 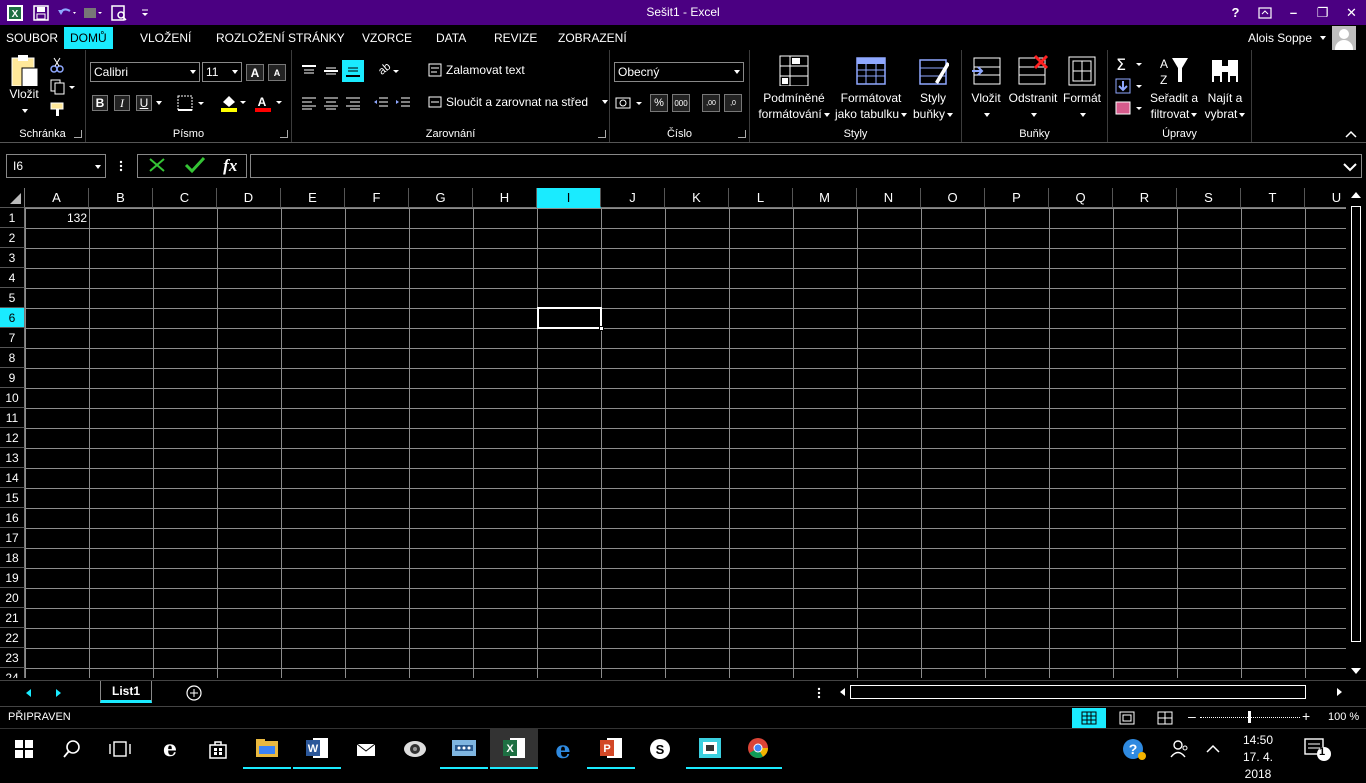 I want to click on column-header-t: T, so click(x=1273, y=198).